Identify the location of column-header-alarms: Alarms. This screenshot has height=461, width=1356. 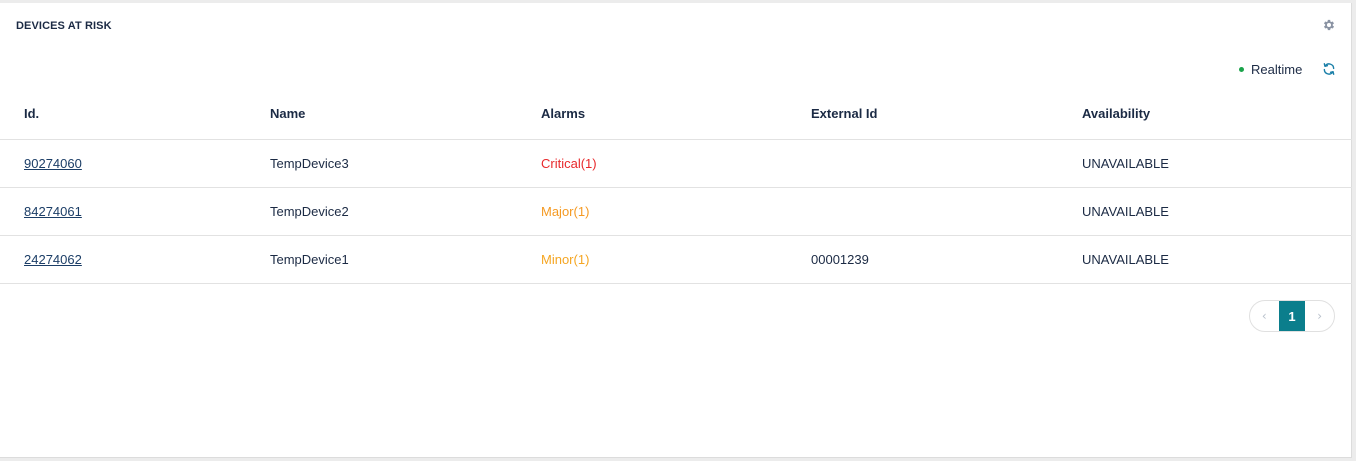
(676, 113).